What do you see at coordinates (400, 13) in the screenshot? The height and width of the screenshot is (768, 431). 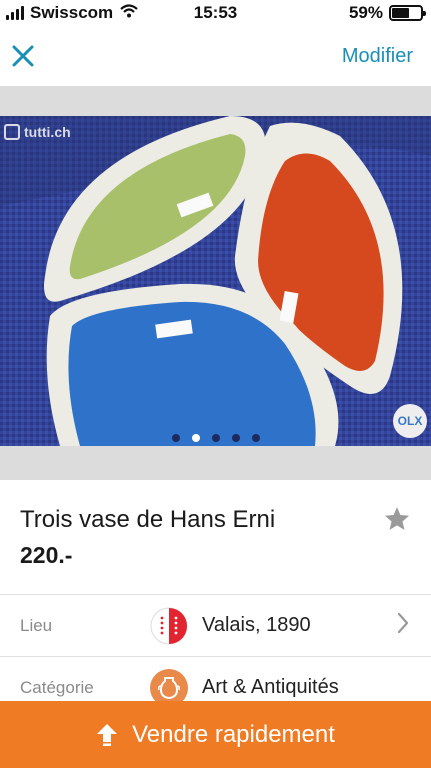 I see `battery-fill` at bounding box center [400, 13].